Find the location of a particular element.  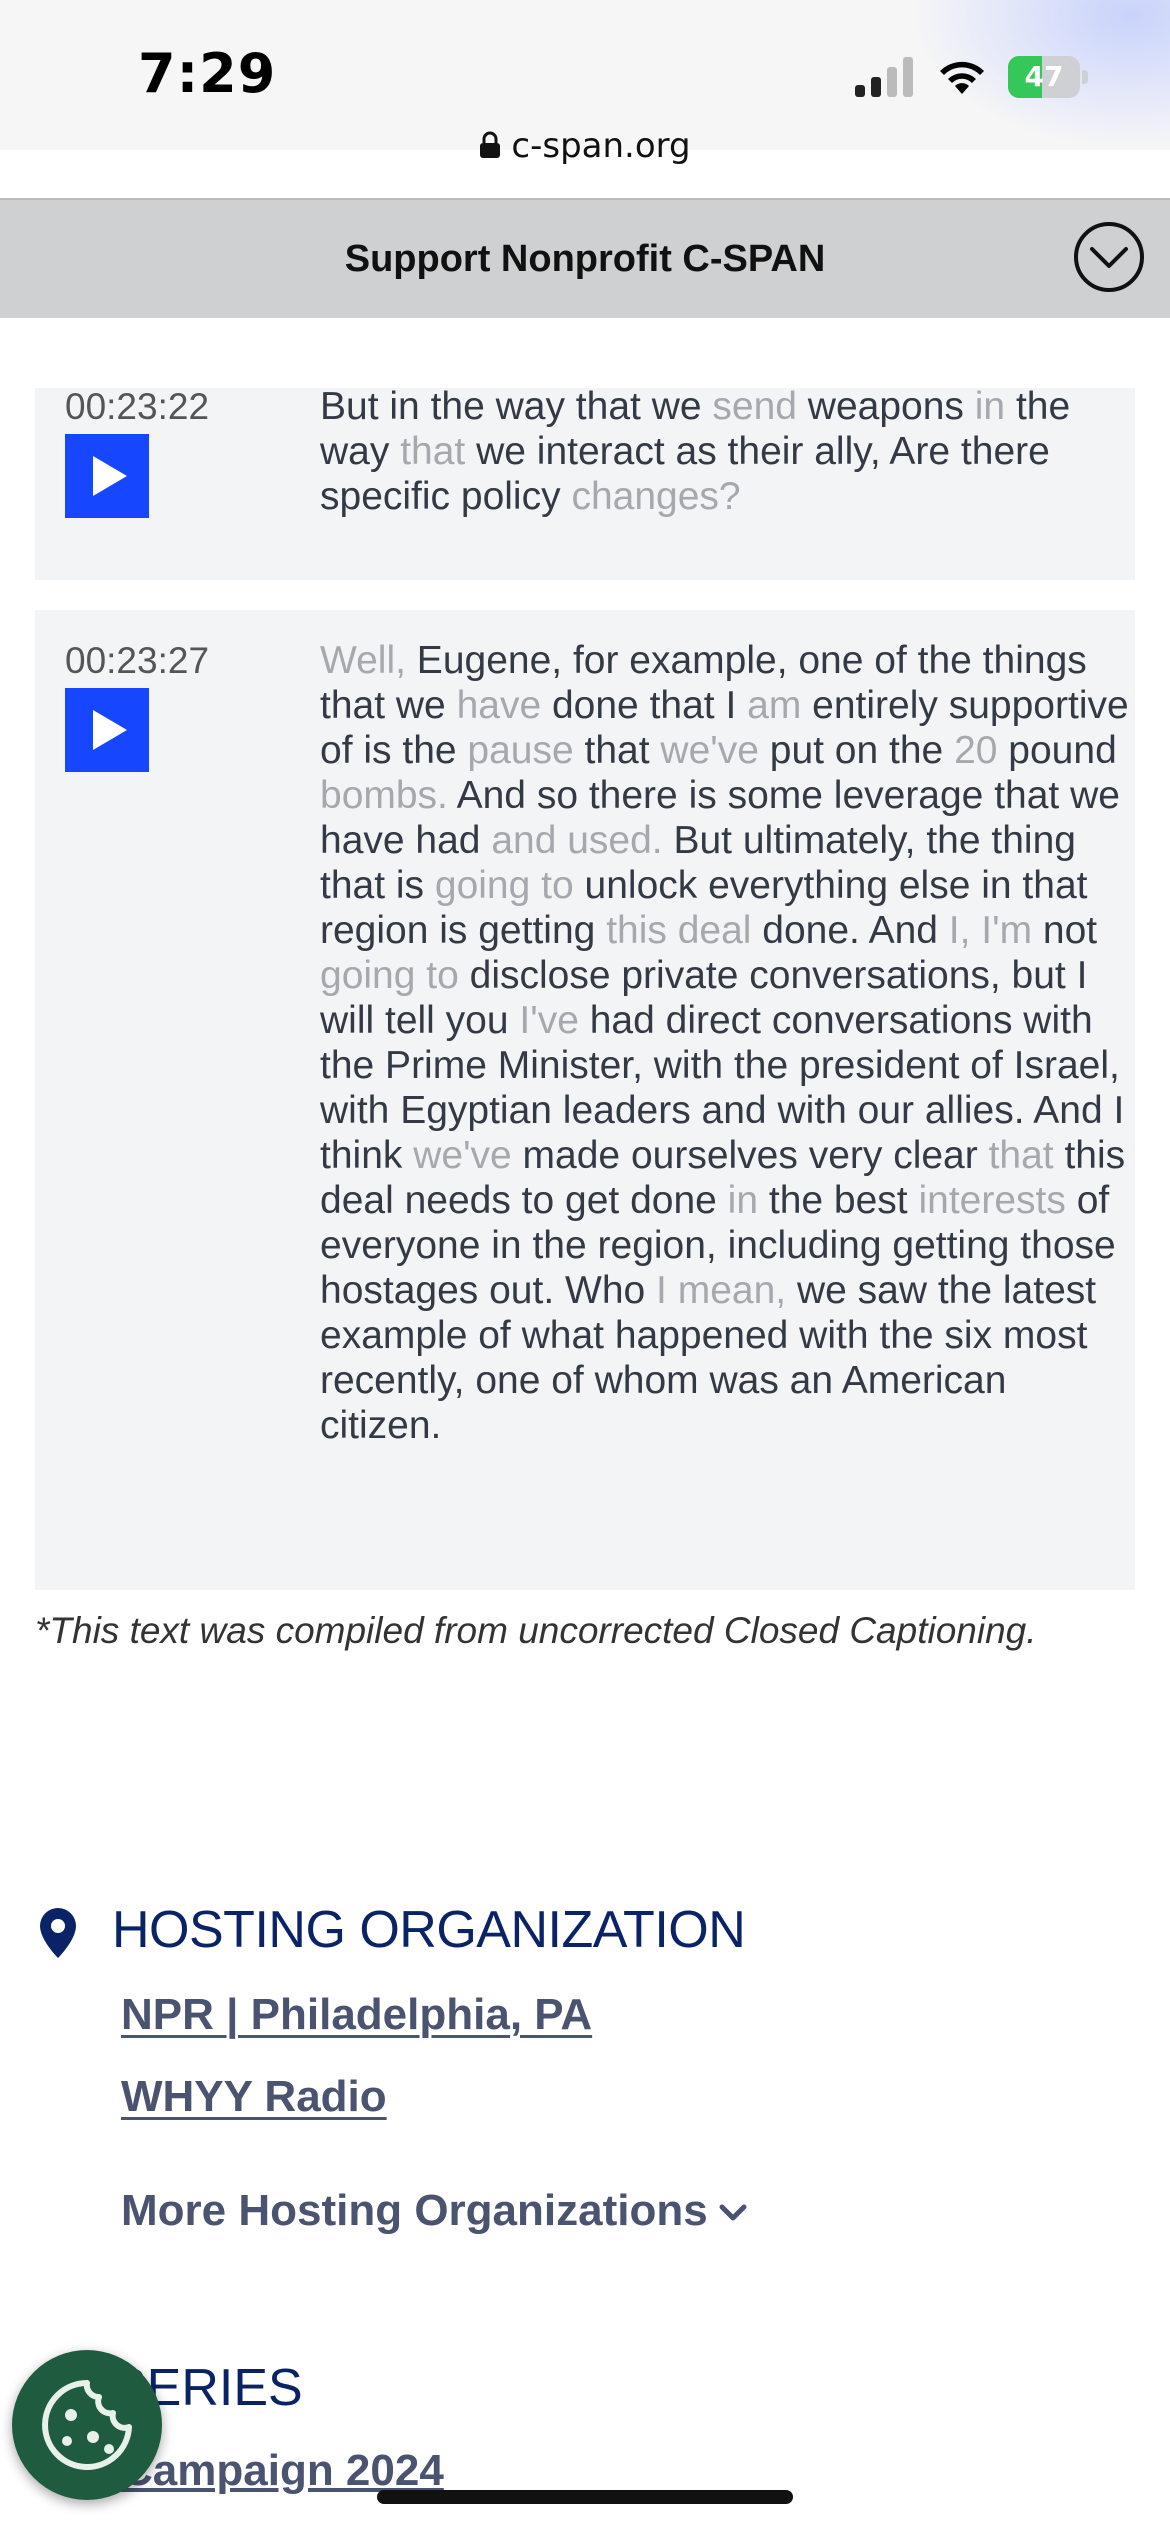

timestamp: 00:23:22 is located at coordinates (137, 407).